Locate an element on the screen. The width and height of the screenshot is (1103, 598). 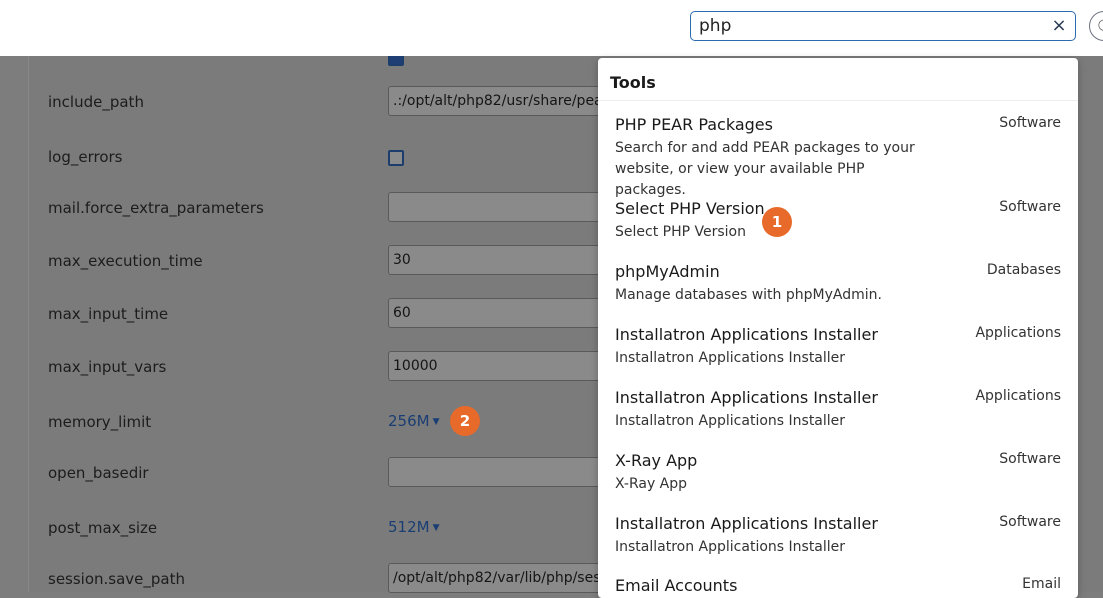
setting-label-max-input-vars: max_input_vars is located at coordinates (107, 367).